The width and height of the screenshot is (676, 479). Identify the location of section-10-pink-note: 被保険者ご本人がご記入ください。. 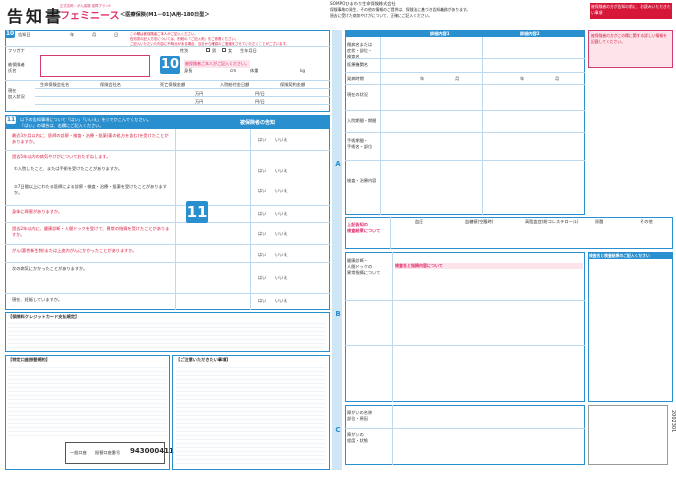
(217, 64).